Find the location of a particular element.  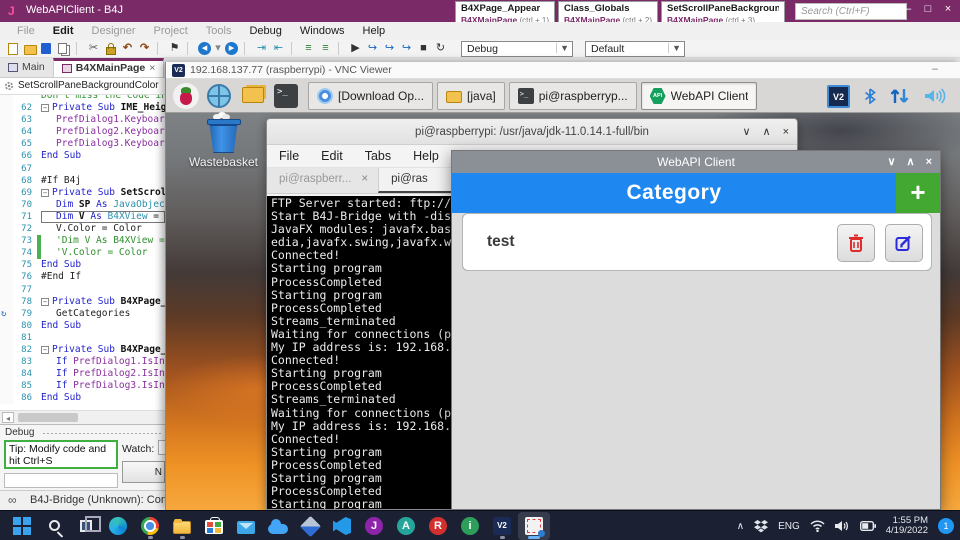

toolbar-icon: ↷ is located at coordinates (144, 48).